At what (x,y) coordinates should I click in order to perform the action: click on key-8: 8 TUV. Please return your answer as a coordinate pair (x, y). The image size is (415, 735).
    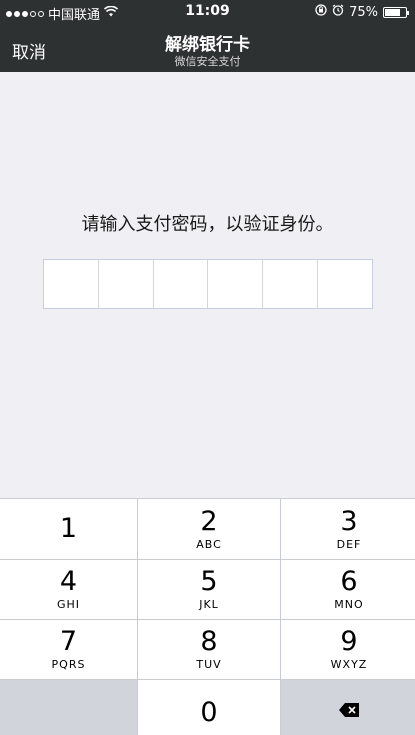
    Looking at the image, I should click on (209, 649).